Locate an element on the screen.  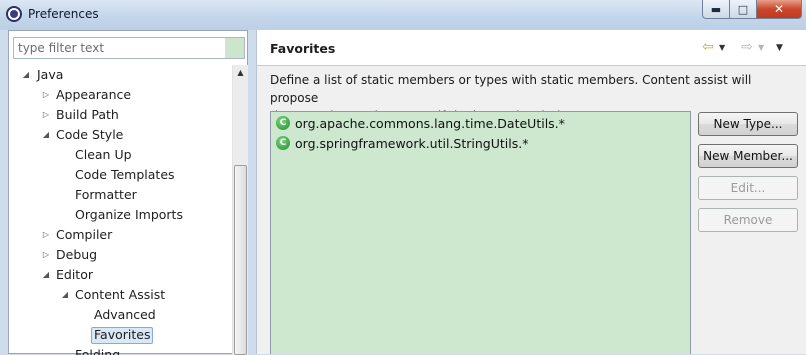
forward-history-chevron-icon: ▼ is located at coordinates (763, 48).